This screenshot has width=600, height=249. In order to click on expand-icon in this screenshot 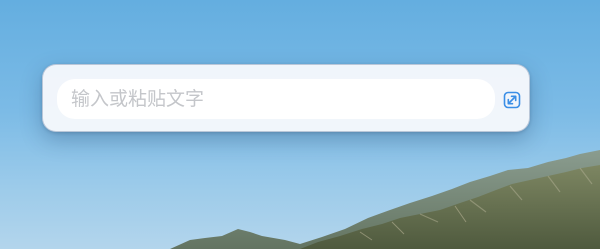, I will do `click(512, 100)`.